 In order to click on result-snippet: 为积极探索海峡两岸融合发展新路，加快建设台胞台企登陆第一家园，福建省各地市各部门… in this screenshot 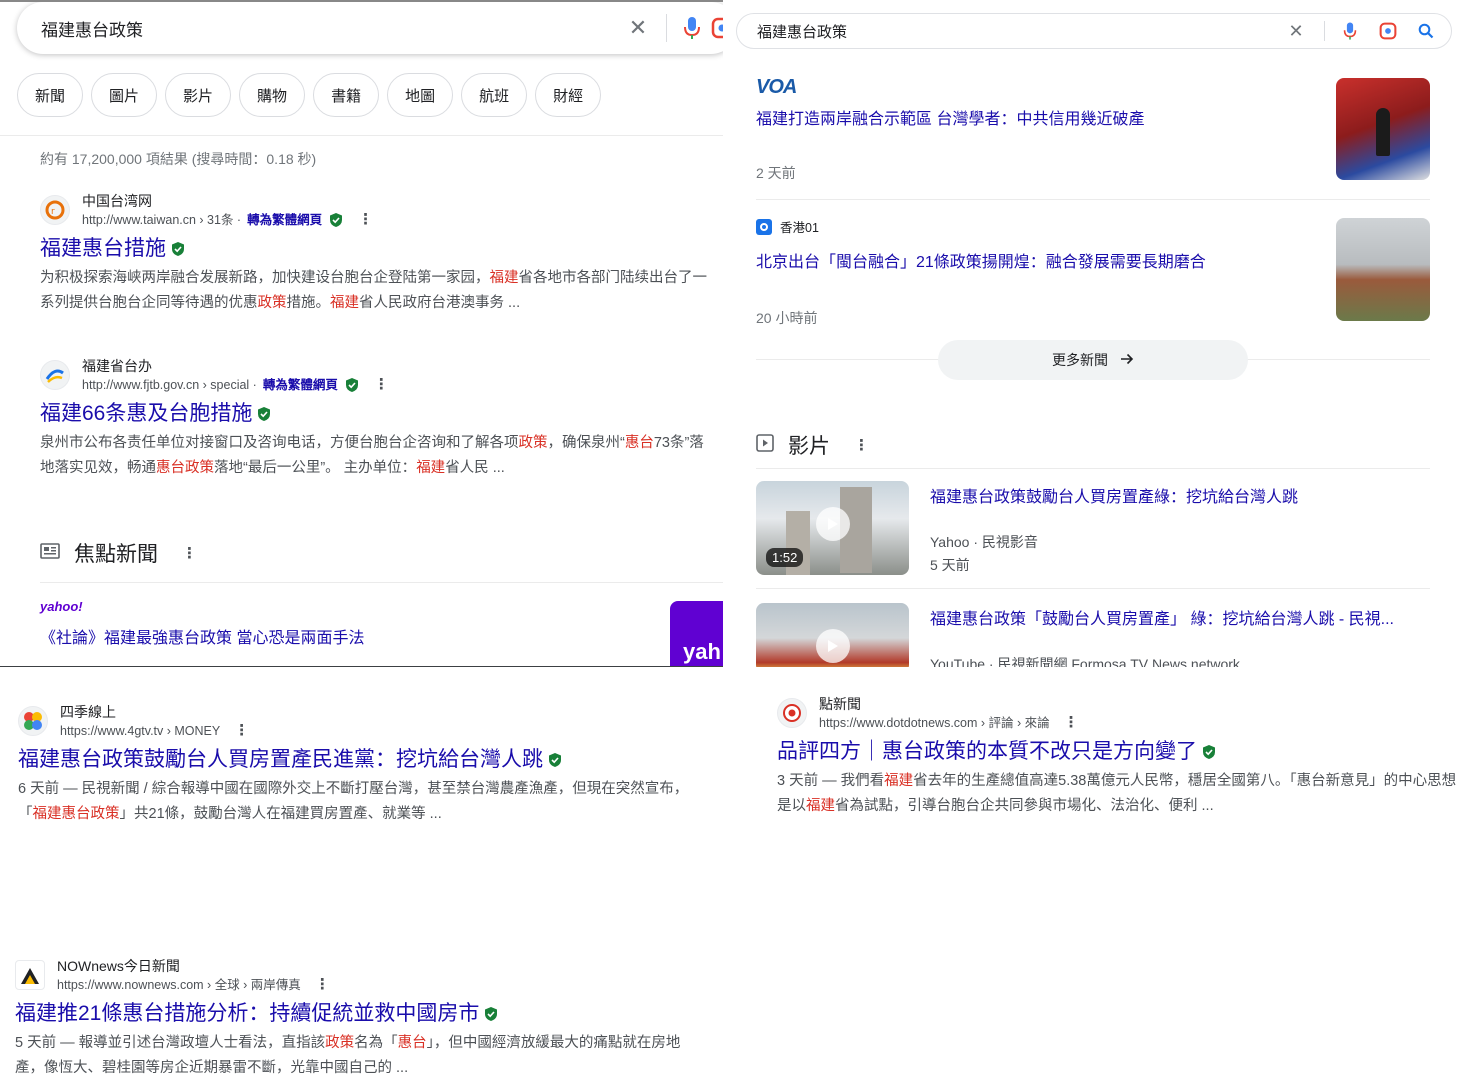, I will do `click(375, 291)`.